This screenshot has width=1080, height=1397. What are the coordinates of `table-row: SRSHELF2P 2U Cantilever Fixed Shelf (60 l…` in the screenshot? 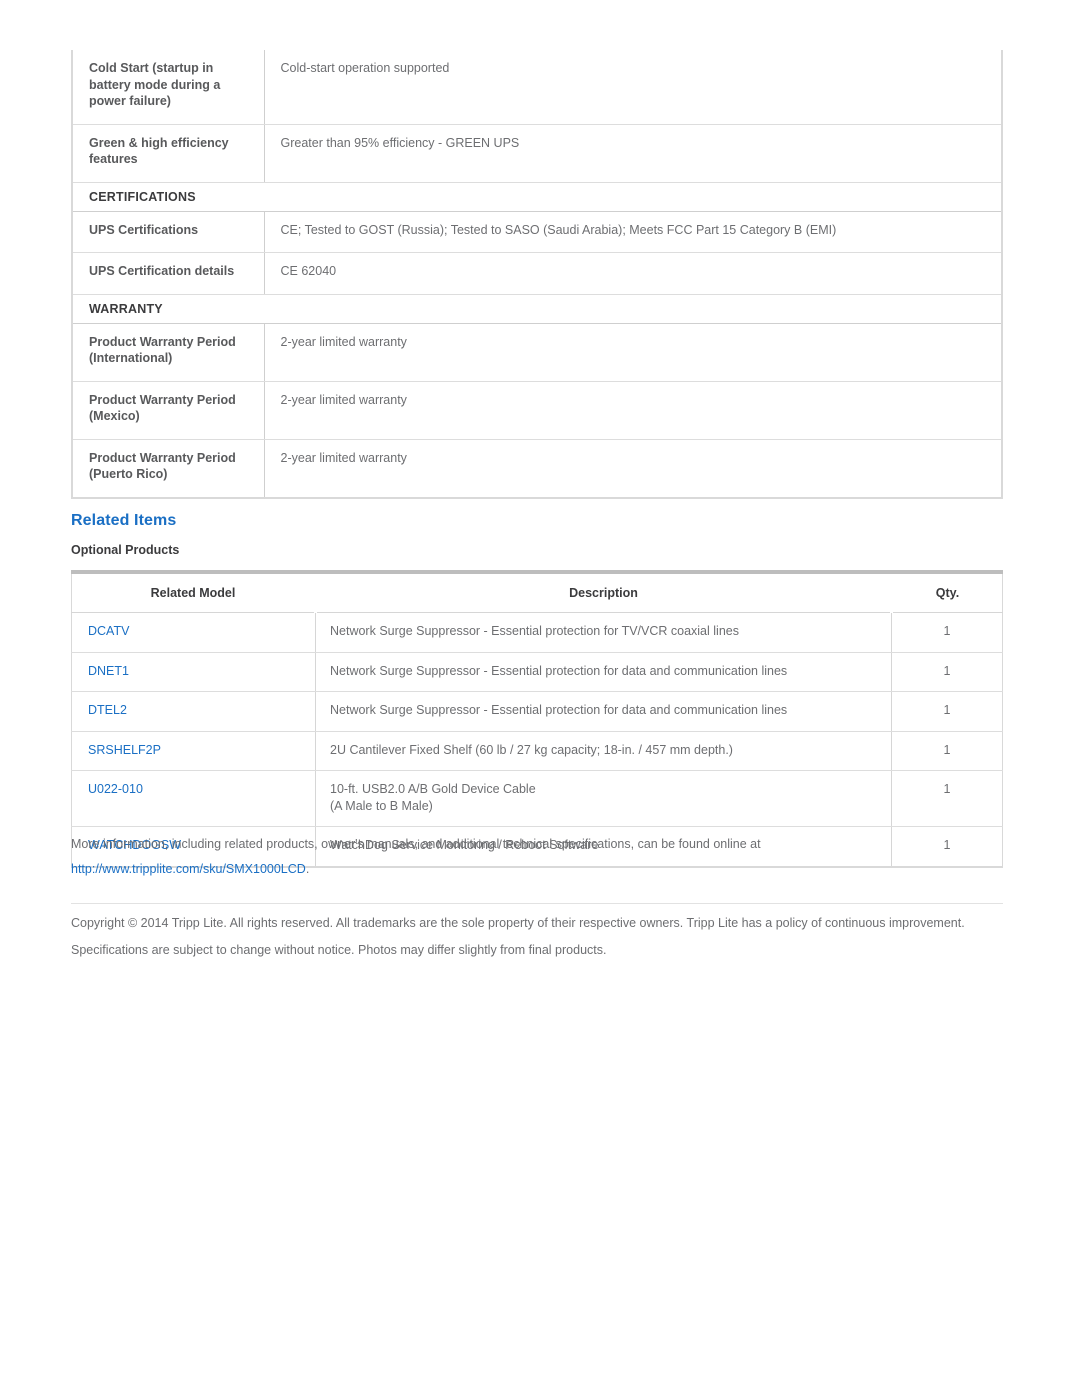 It's located at (537, 751).